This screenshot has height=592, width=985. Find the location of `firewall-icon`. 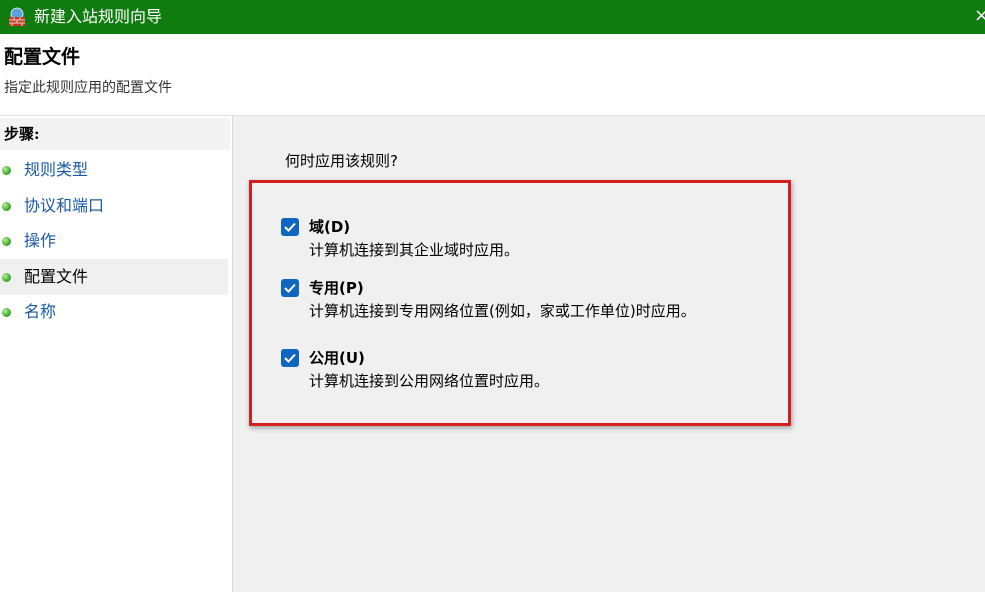

firewall-icon is located at coordinates (17, 17).